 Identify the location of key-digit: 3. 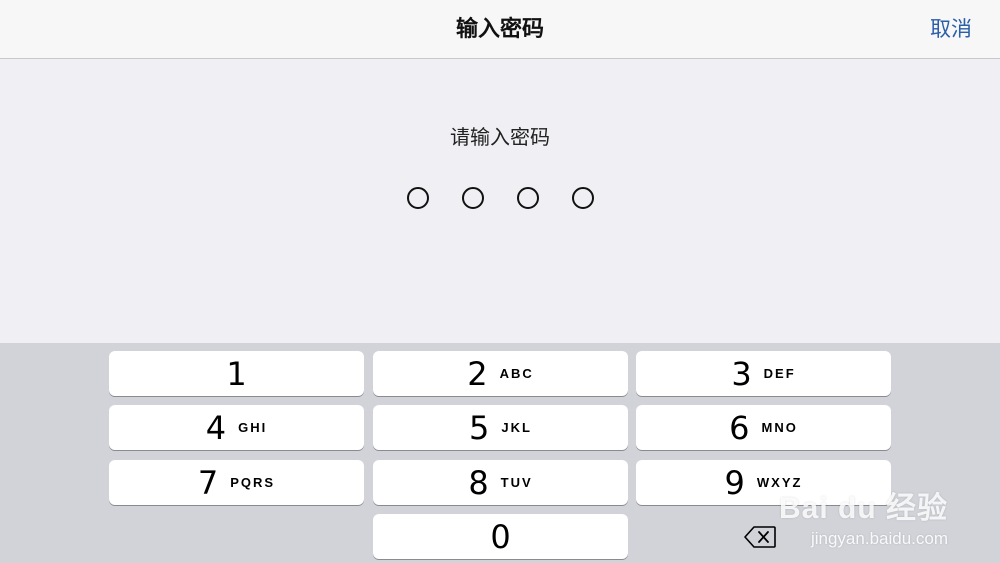
(741, 373).